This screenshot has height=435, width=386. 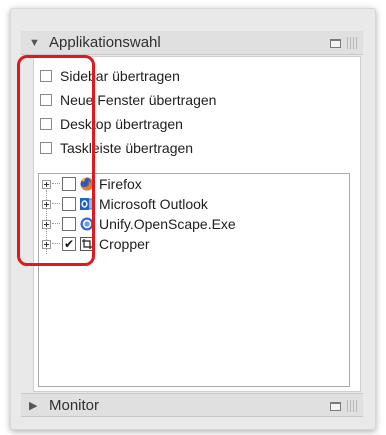 What do you see at coordinates (69, 244) in the screenshot?
I see `cropper-checkbox: ✔` at bounding box center [69, 244].